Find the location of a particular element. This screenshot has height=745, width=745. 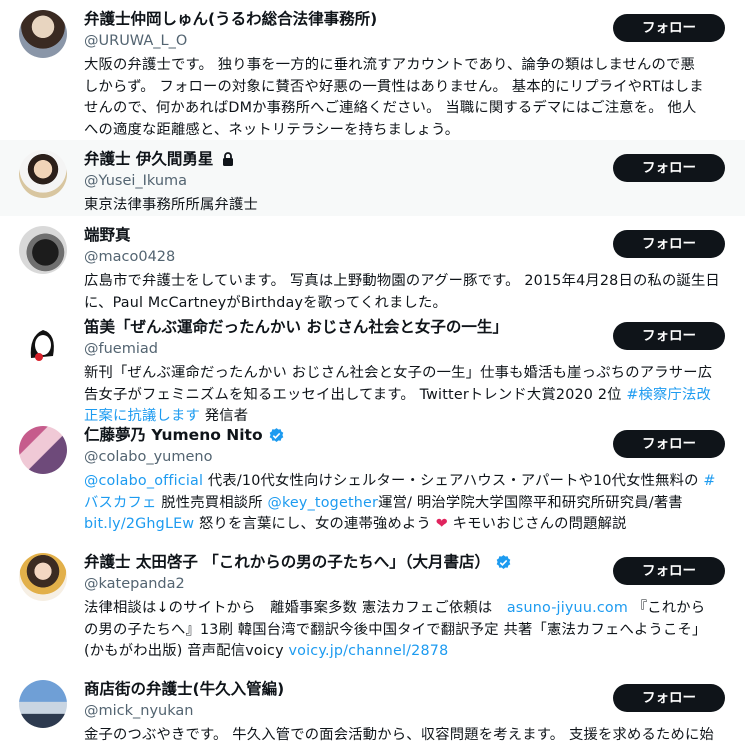

url-link: voicy.jp/channel/2878 is located at coordinates (369, 651).